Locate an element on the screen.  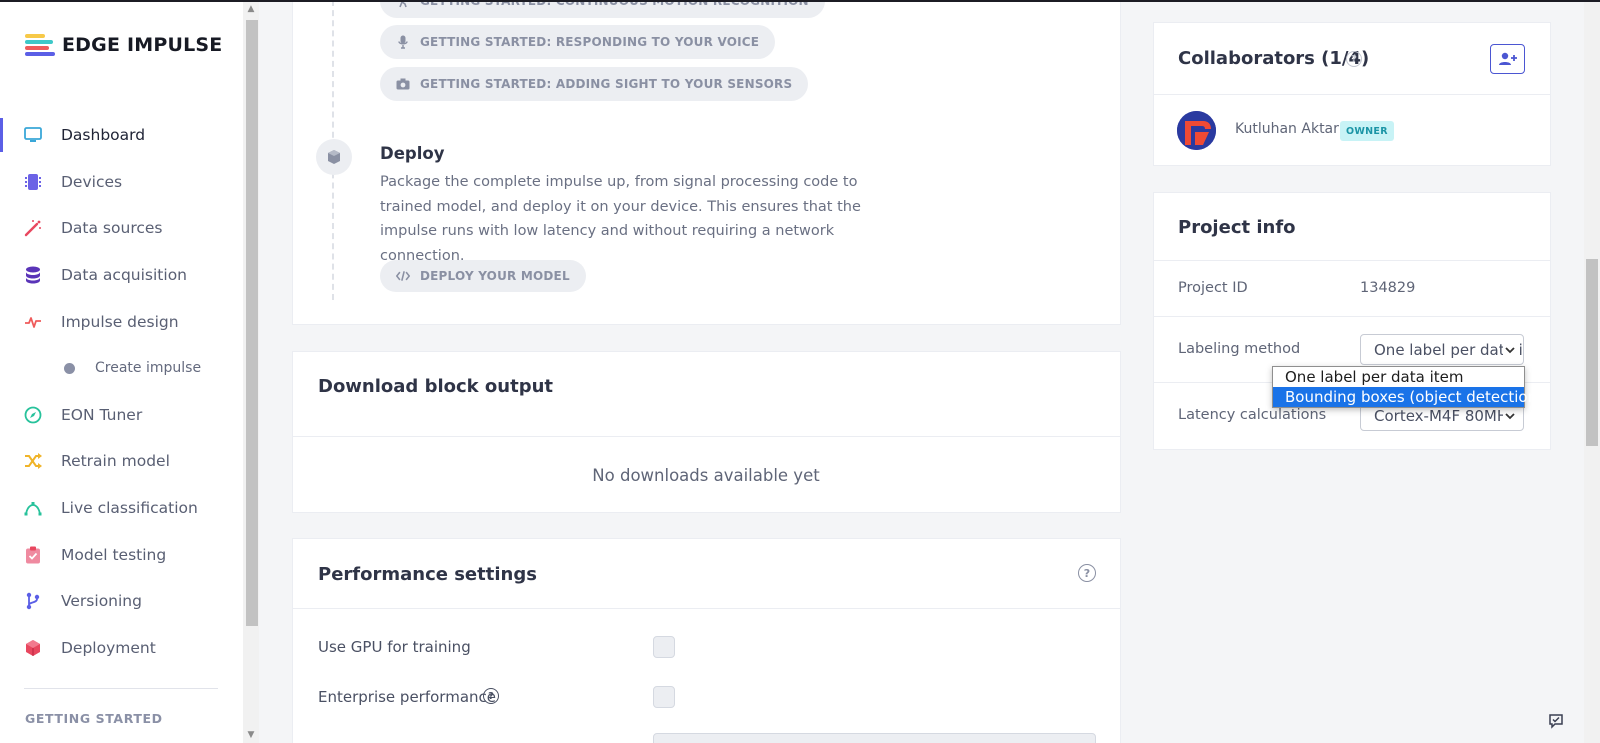
branch-icon is located at coordinates (33, 601).